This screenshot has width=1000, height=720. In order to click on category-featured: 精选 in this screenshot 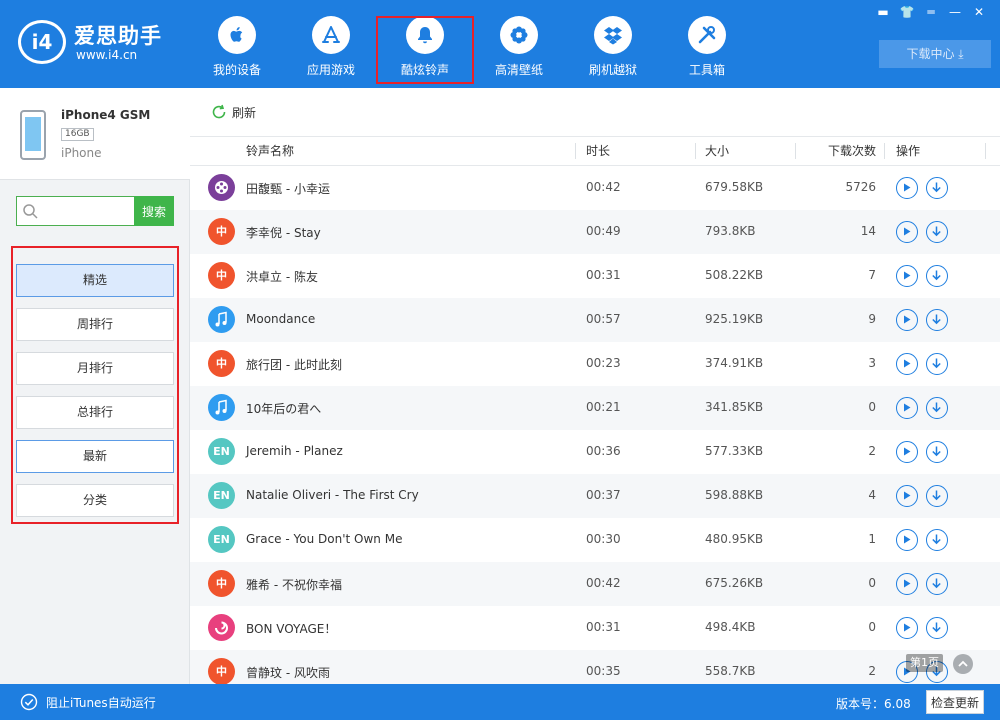, I will do `click(95, 280)`.